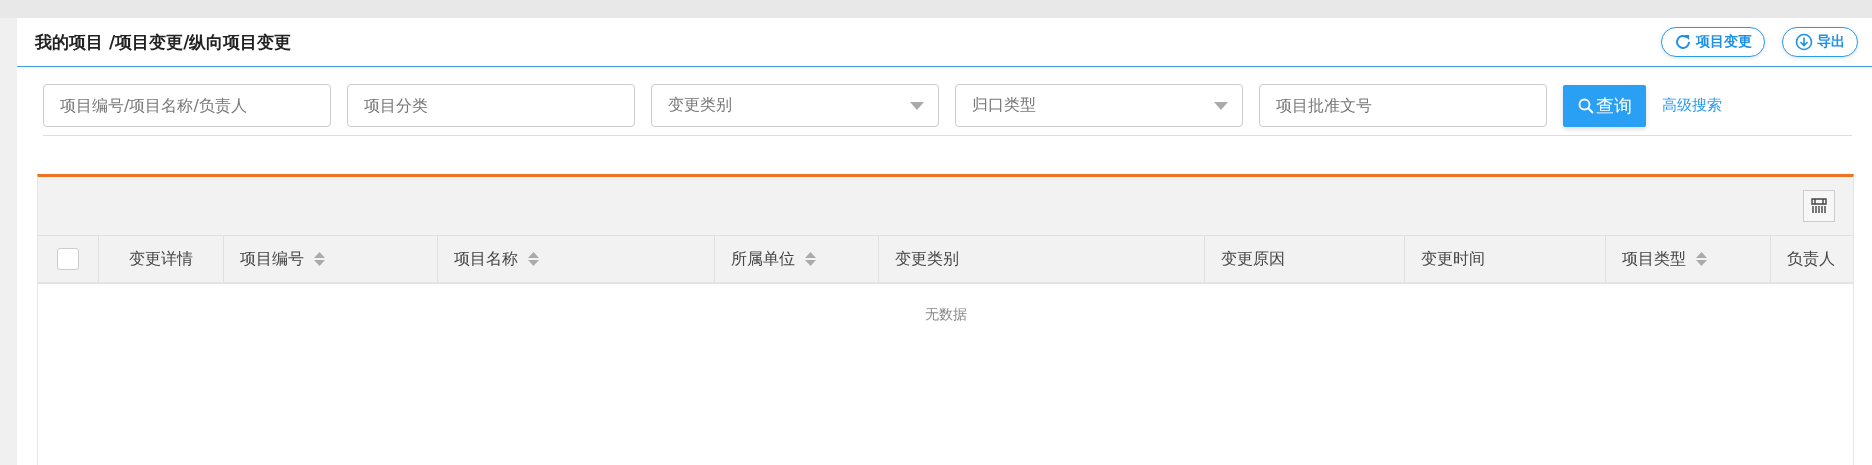 The width and height of the screenshot is (1872, 465). Describe the element at coordinates (927, 259) in the screenshot. I see `column-header: 变更类别` at that location.